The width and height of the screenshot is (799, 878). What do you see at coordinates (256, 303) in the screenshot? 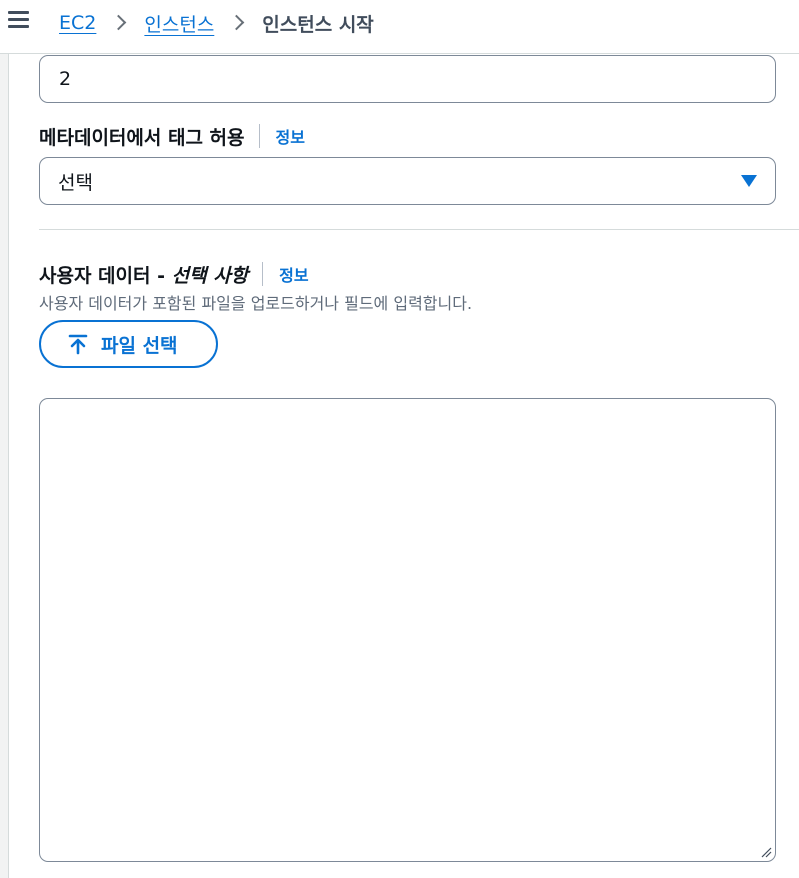
I see `user-data-description: 사용자 데이터가 포함된 파일을 업로드하거나 필드에 입력합니다.` at bounding box center [256, 303].